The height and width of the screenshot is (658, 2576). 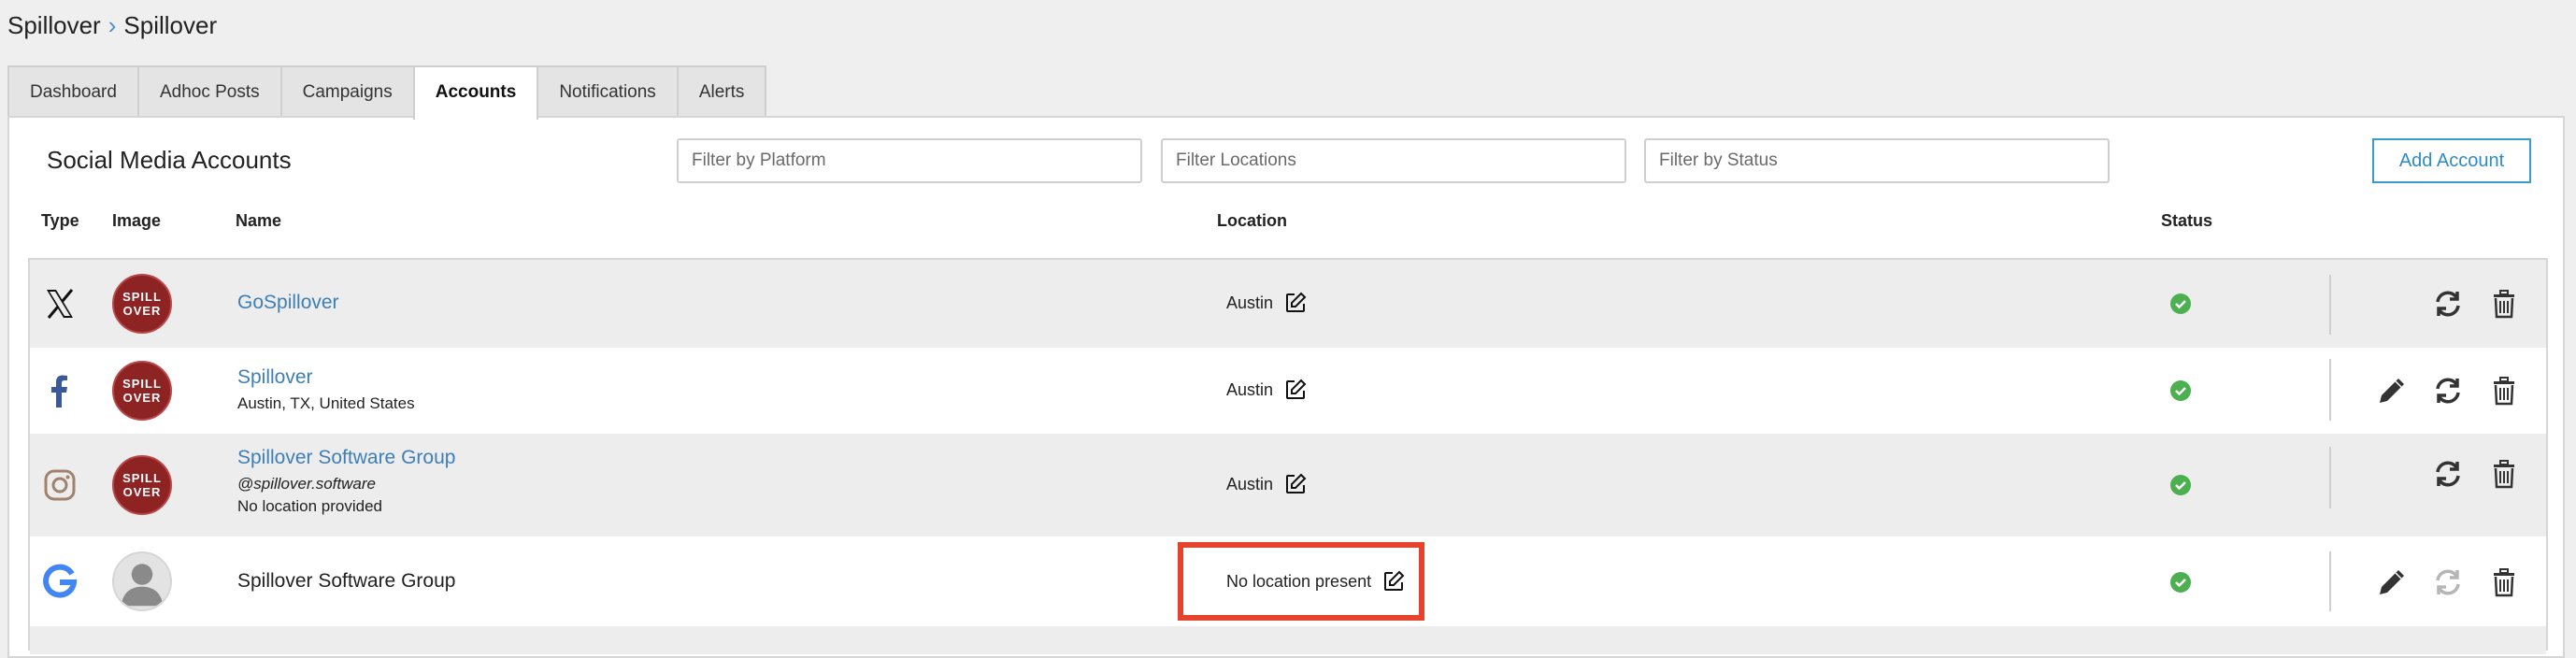 I want to click on account-subtitle: Austin, TX, United States, so click(x=326, y=403).